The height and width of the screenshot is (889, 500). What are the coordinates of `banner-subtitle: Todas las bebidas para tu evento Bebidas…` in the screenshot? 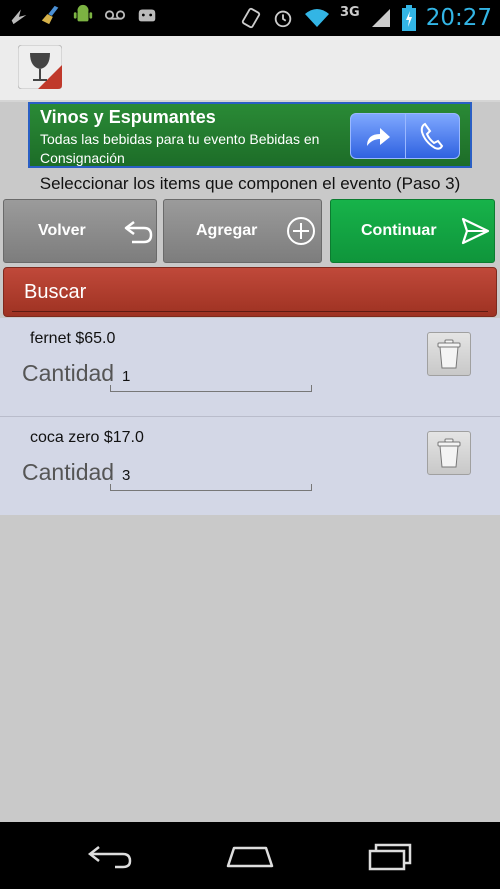 It's located at (180, 148).